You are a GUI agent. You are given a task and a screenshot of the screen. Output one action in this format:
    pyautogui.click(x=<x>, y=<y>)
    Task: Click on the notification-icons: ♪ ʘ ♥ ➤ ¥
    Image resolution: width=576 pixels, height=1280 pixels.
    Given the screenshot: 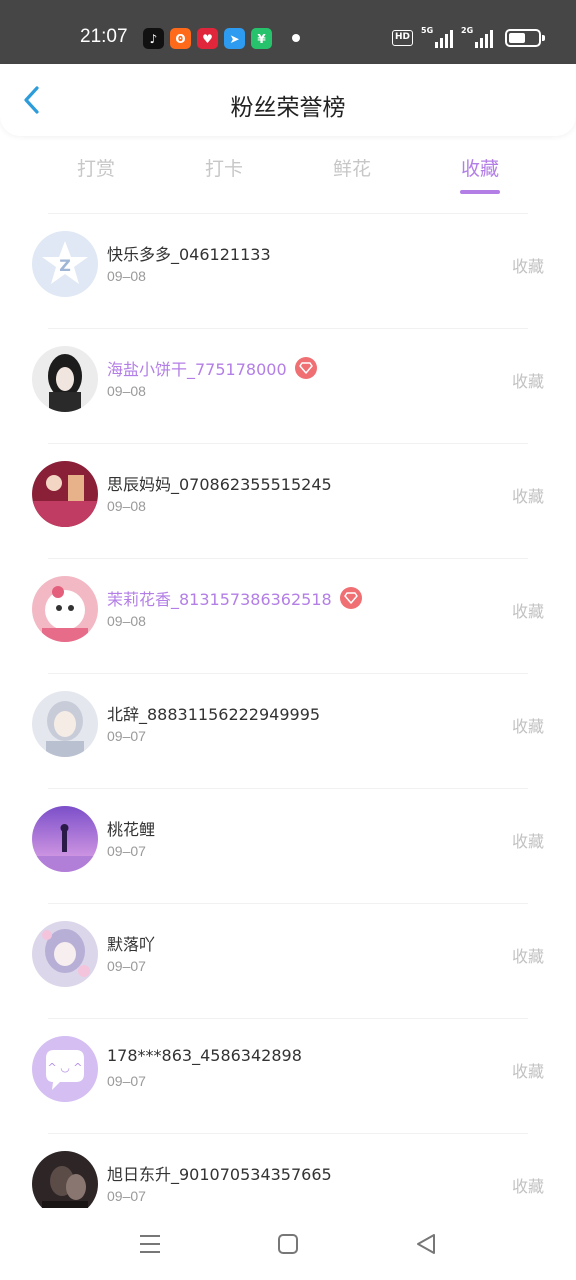 What is the action you would take?
    pyautogui.click(x=207, y=38)
    